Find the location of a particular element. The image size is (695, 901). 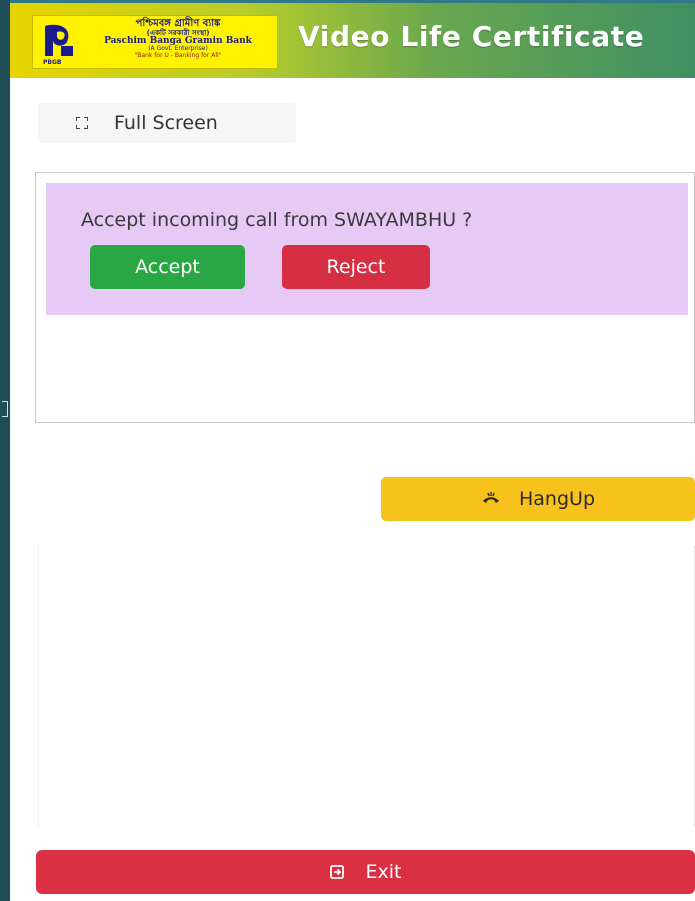

exit-button: Exit is located at coordinates (365, 872).